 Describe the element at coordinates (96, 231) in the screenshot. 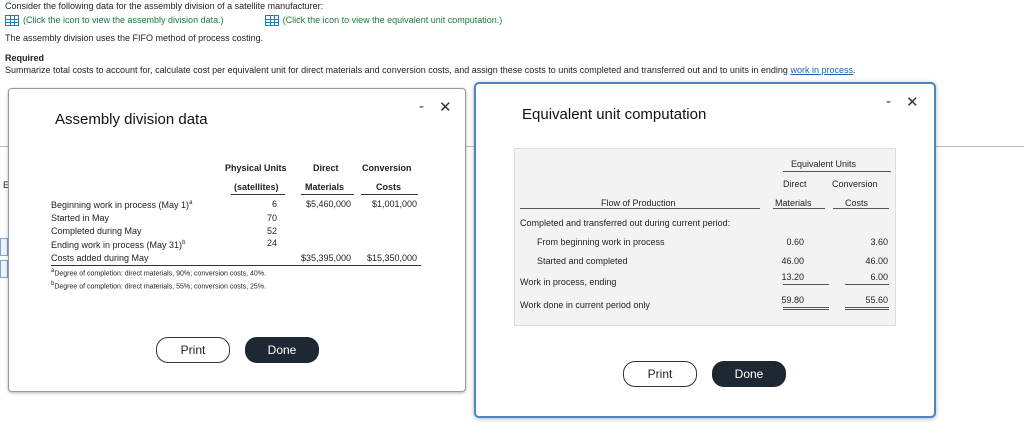

I see `row-label-completed: Completed during May` at that location.